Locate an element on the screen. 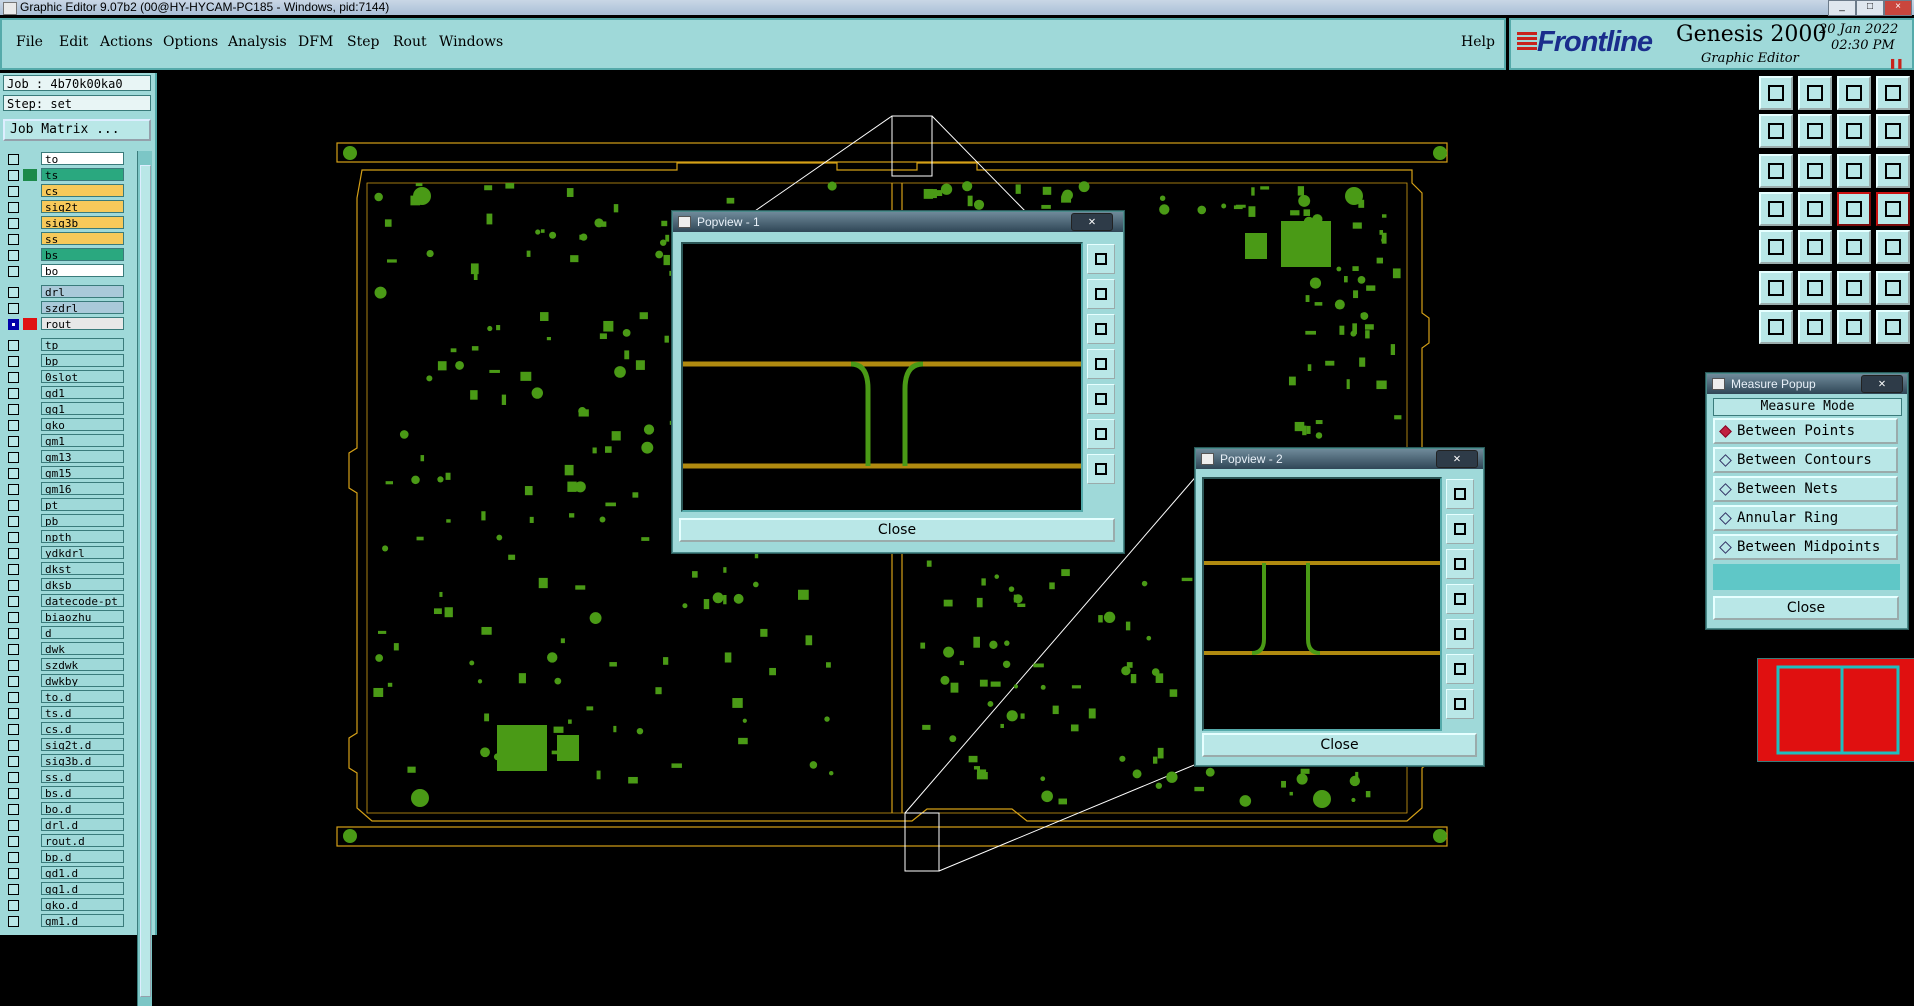 This screenshot has height=1006, width=1914. close-window-button: × is located at coordinates (1898, 8).